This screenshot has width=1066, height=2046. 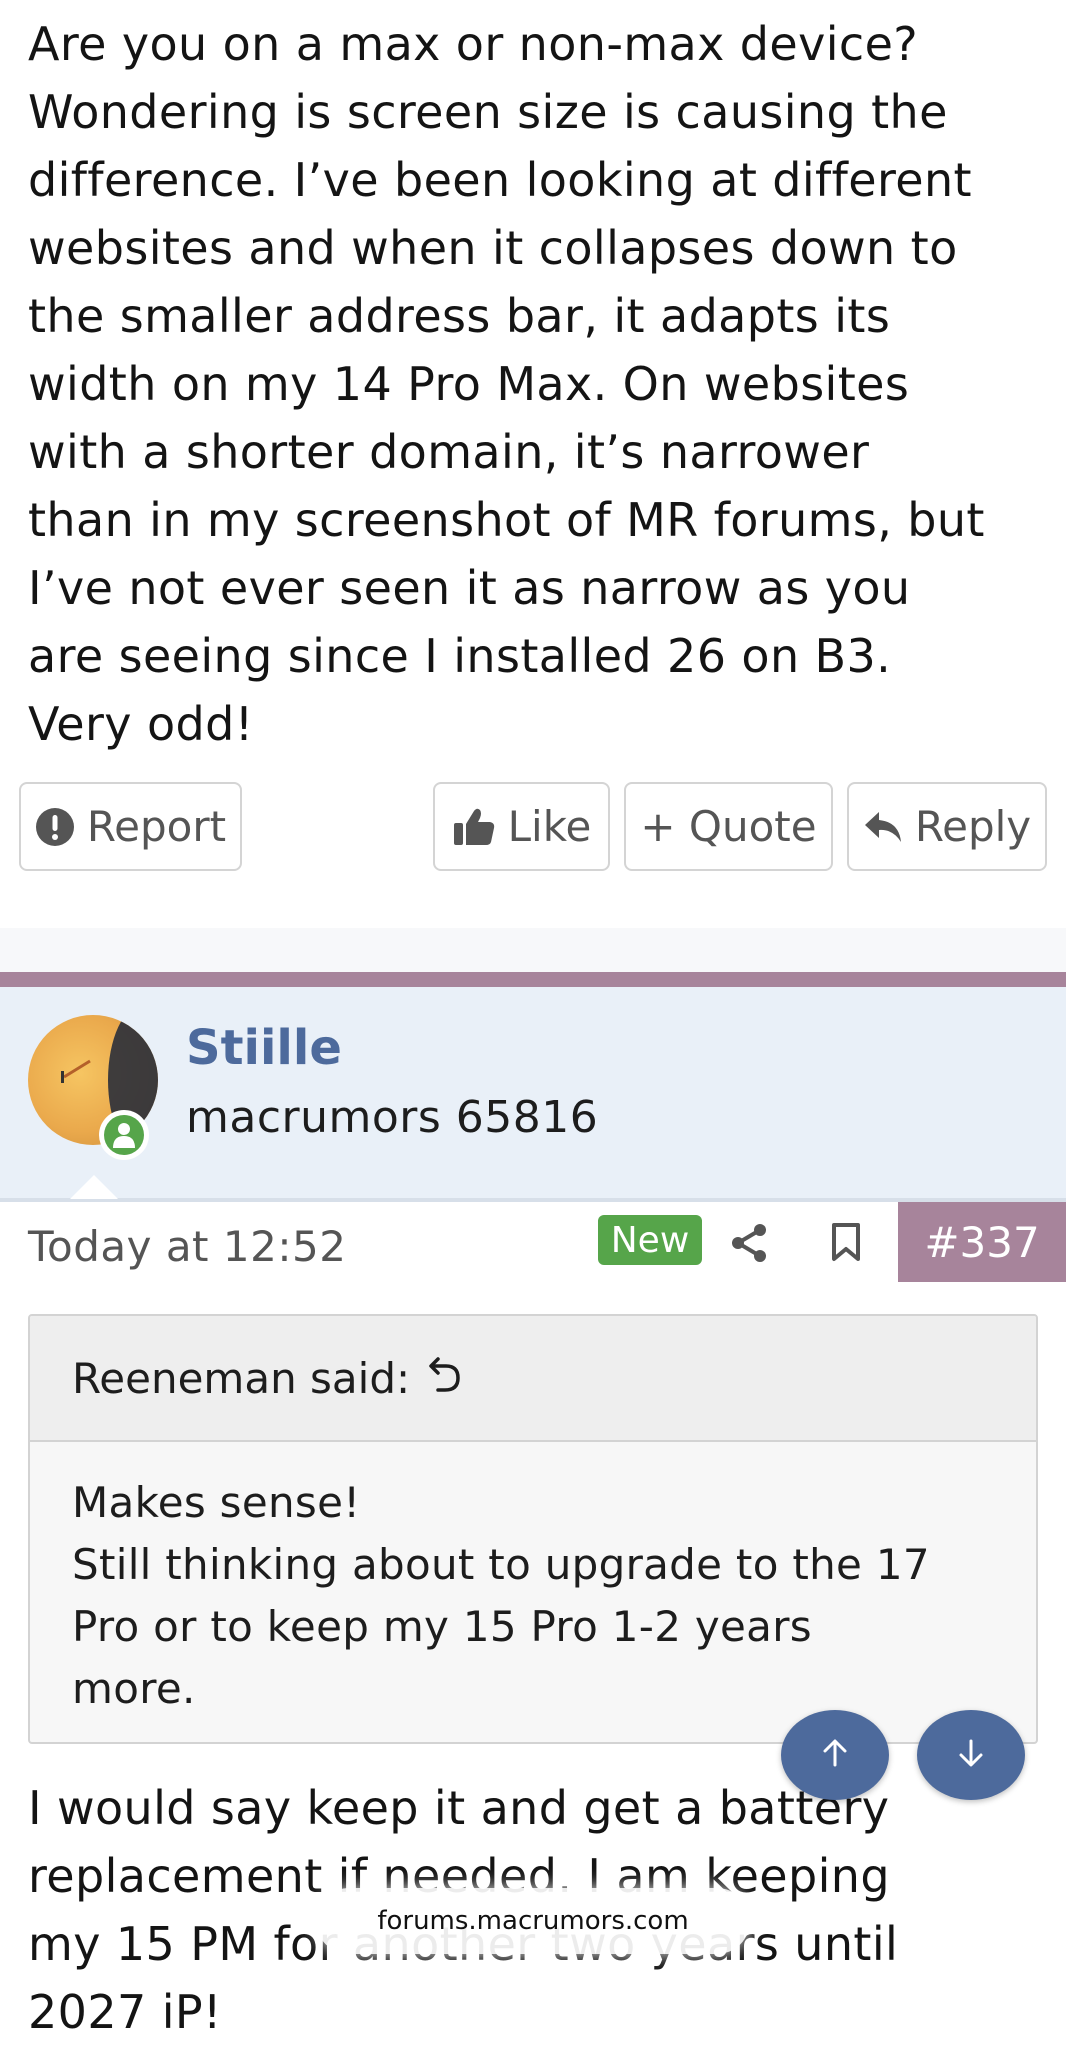 I want to click on undo-arrow-icon, so click(x=445, y=1378).